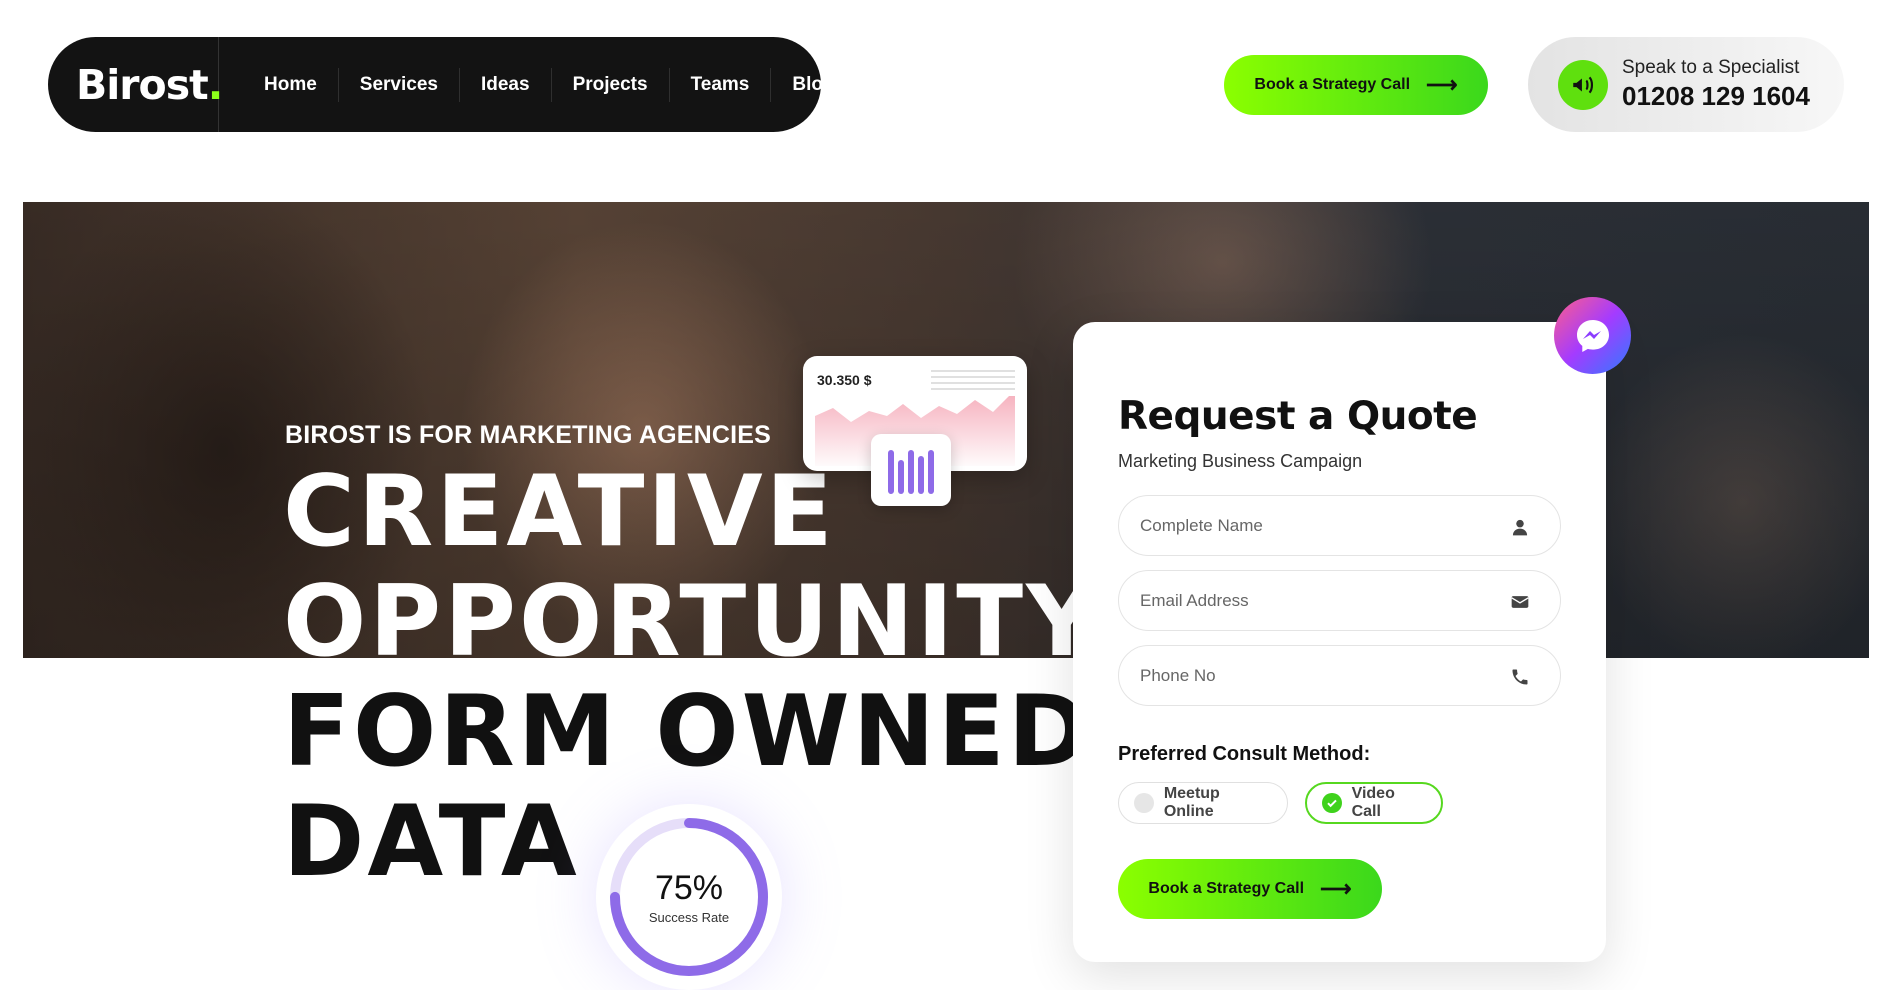 The width and height of the screenshot is (1893, 990). What do you see at coordinates (688, 732) in the screenshot?
I see `hero-headline-line-3: FORM OWNED` at bounding box center [688, 732].